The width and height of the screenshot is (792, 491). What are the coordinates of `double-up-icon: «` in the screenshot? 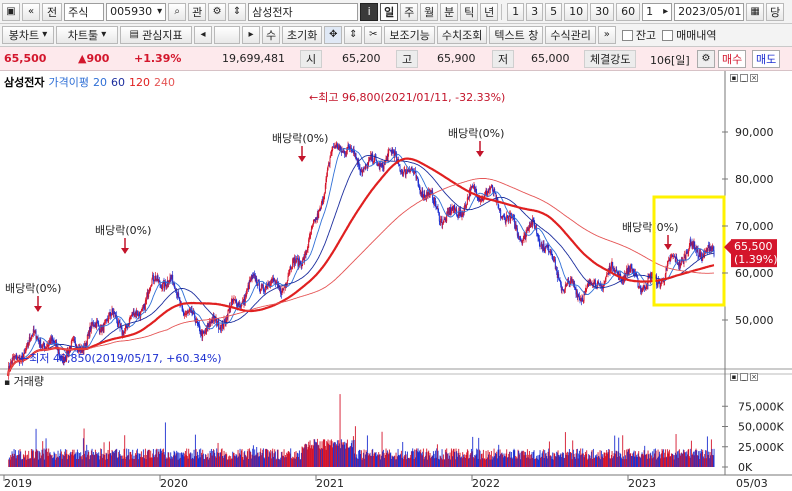 It's located at (31, 11).